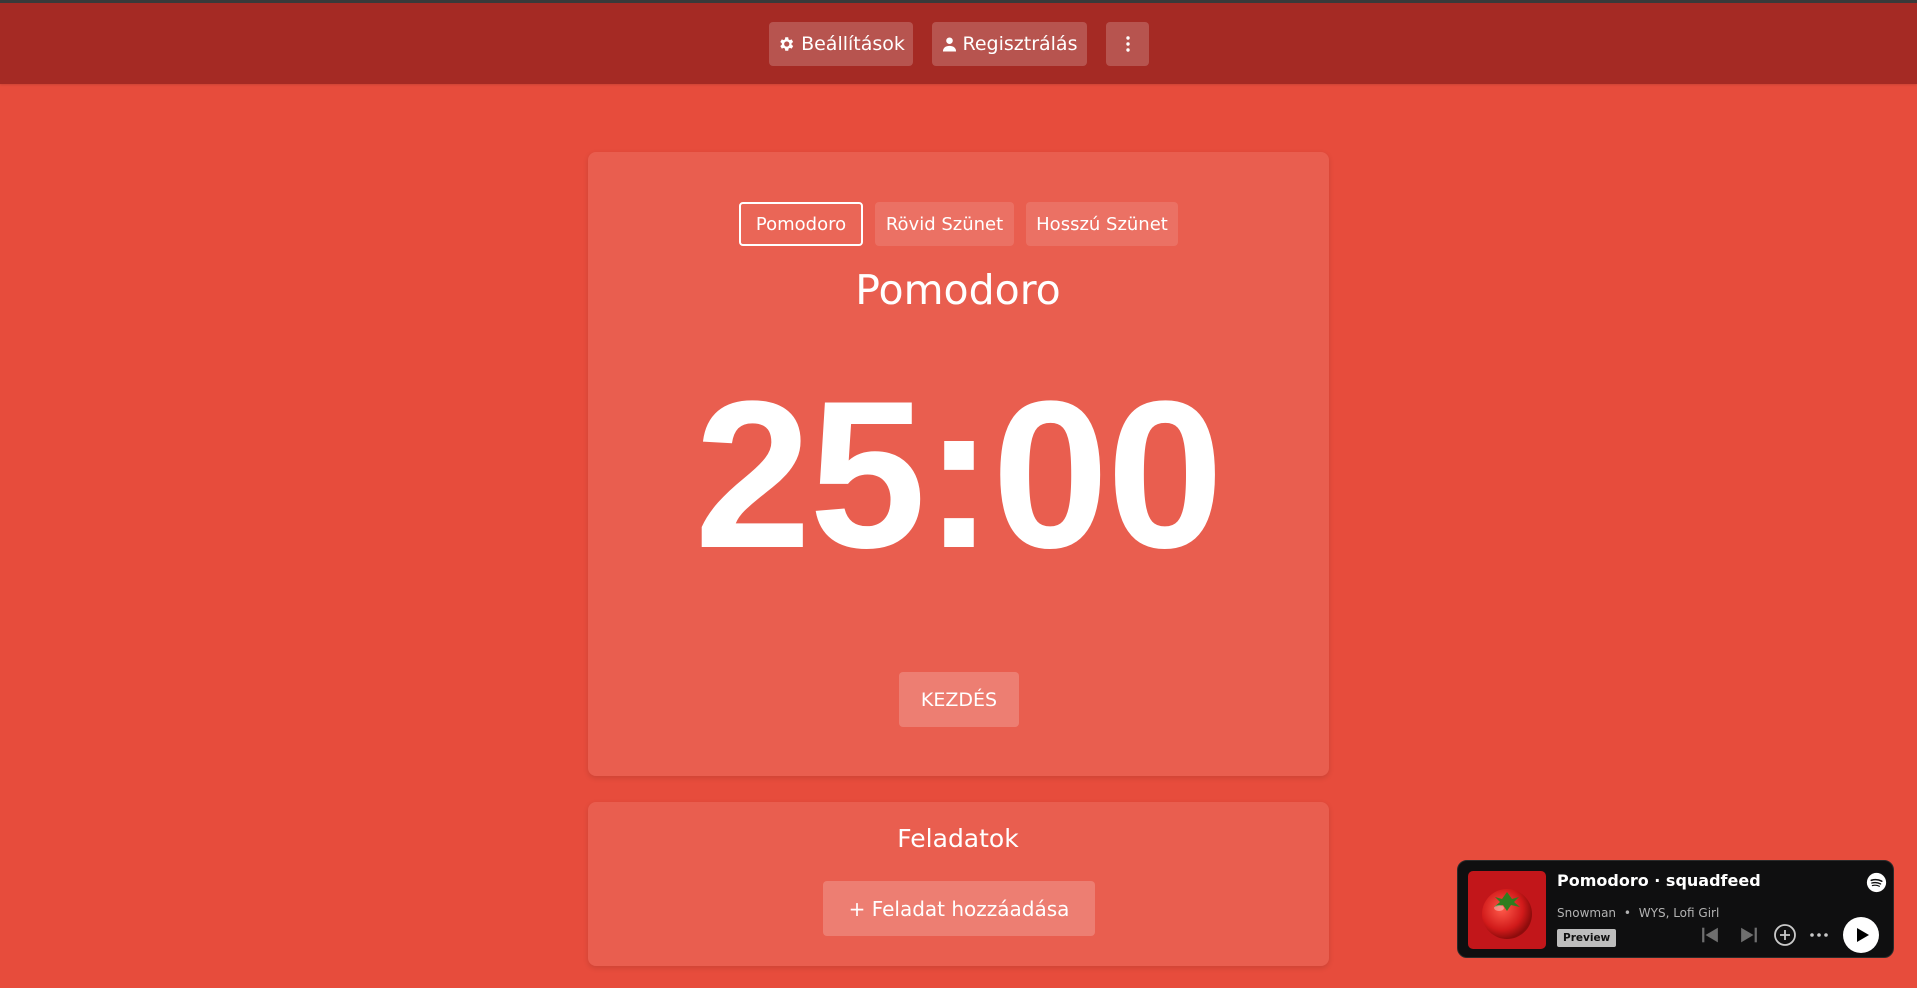  Describe the element at coordinates (1710, 935) in the screenshot. I see `skip-back-icon` at that location.